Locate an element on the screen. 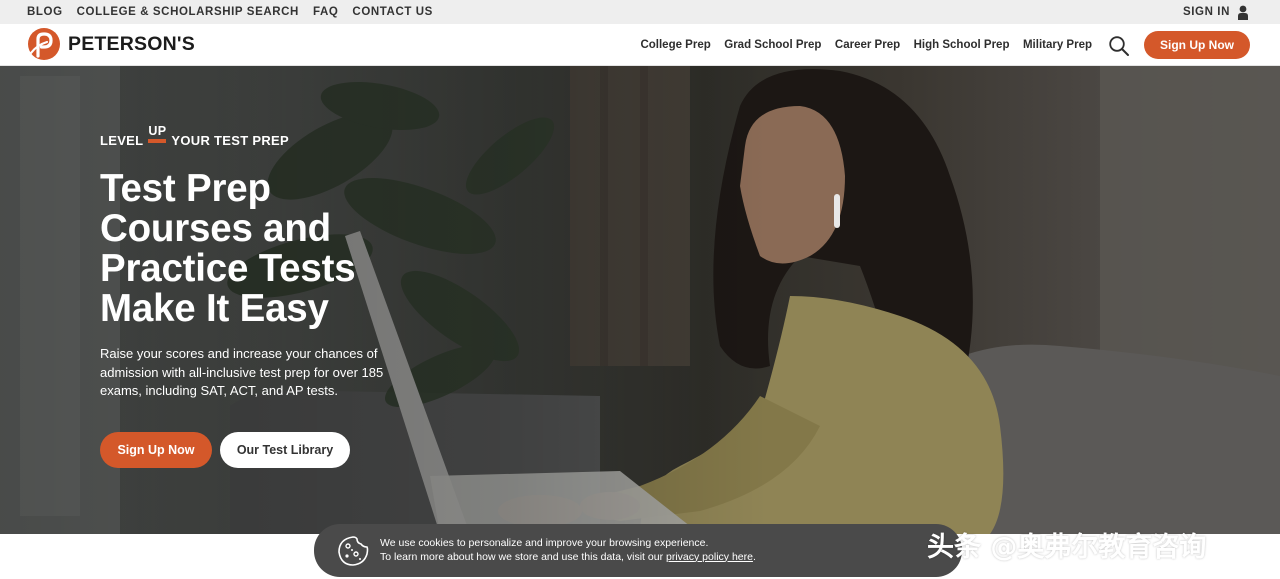 The image size is (1280, 579). hero-sign-up-button: Sign Up Now is located at coordinates (156, 450).